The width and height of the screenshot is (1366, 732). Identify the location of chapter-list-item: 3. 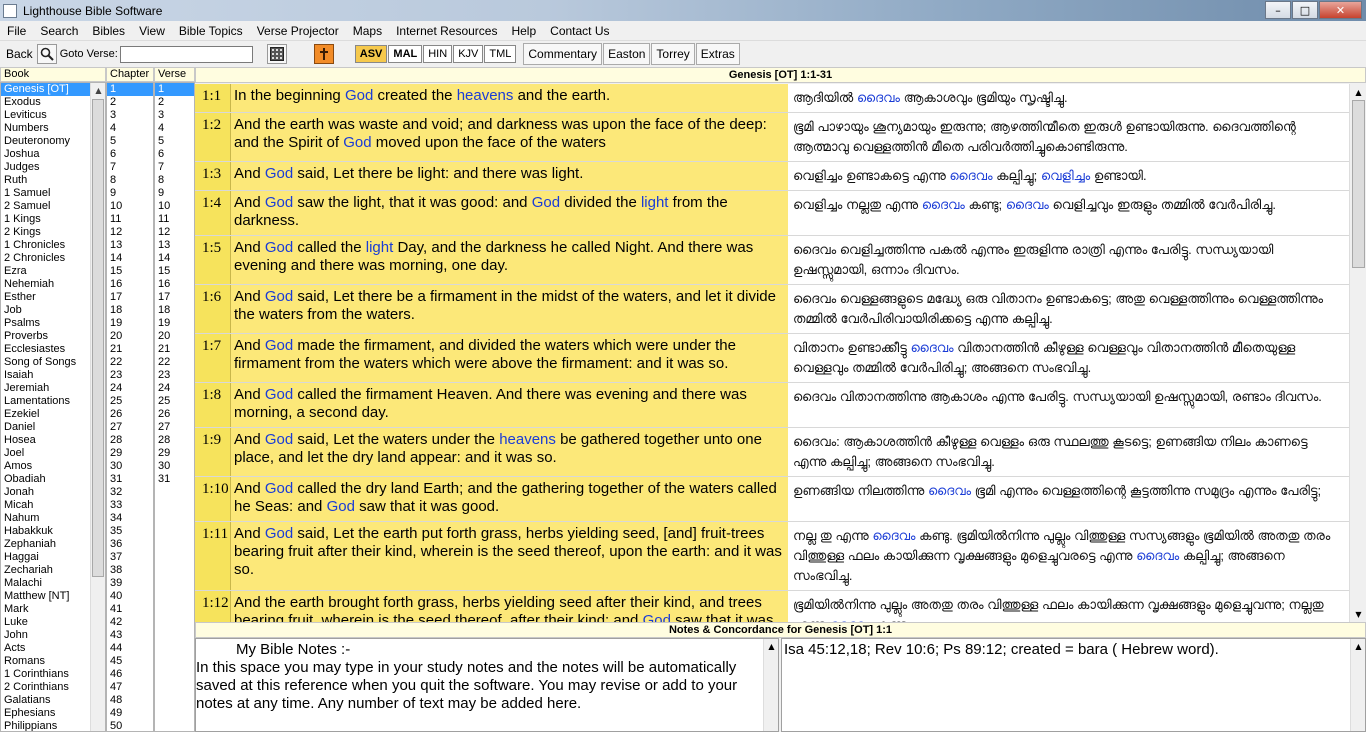
(130, 115).